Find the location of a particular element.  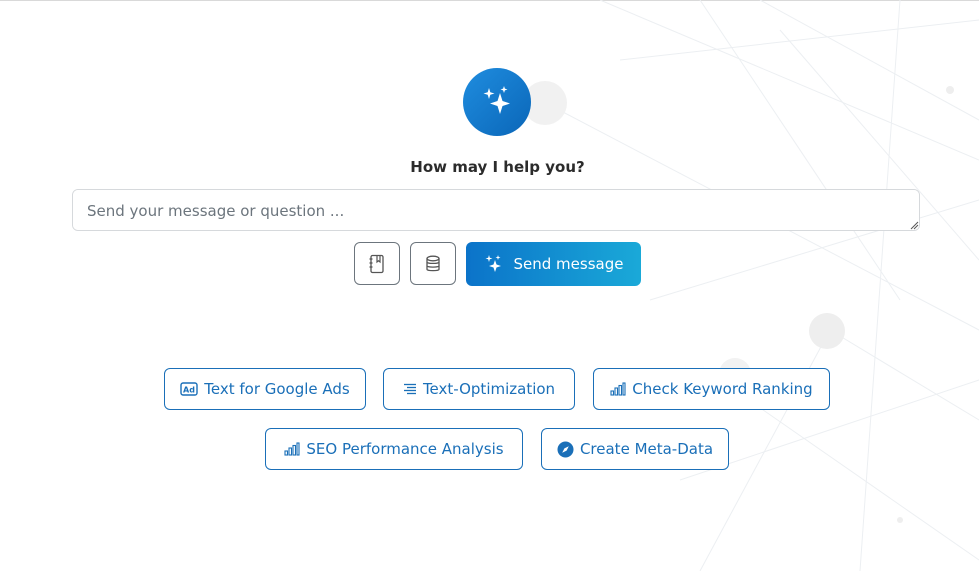

resize-grip-icon is located at coordinates (914, 225).